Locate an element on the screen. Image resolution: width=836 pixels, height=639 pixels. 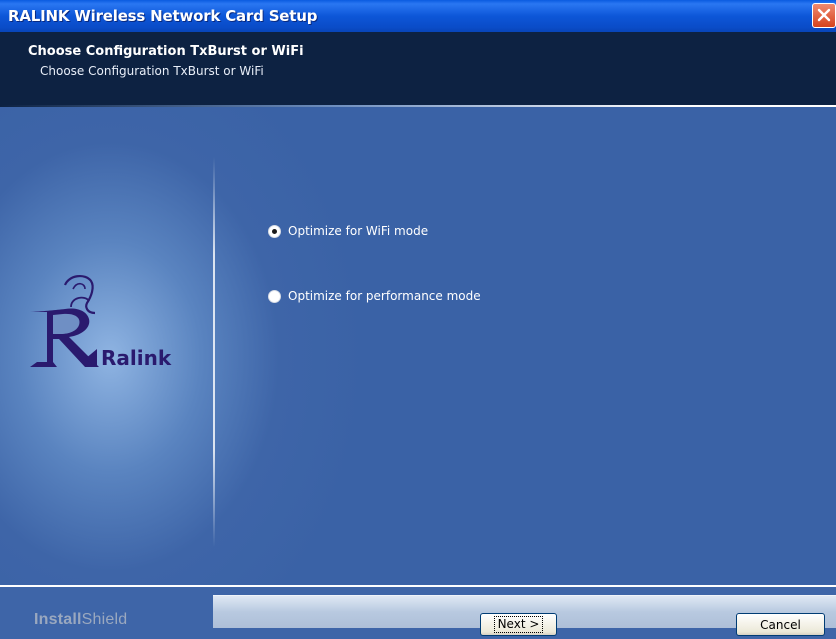
window-title: RALINK Wireless Network Card Setup is located at coordinates (163, 16).